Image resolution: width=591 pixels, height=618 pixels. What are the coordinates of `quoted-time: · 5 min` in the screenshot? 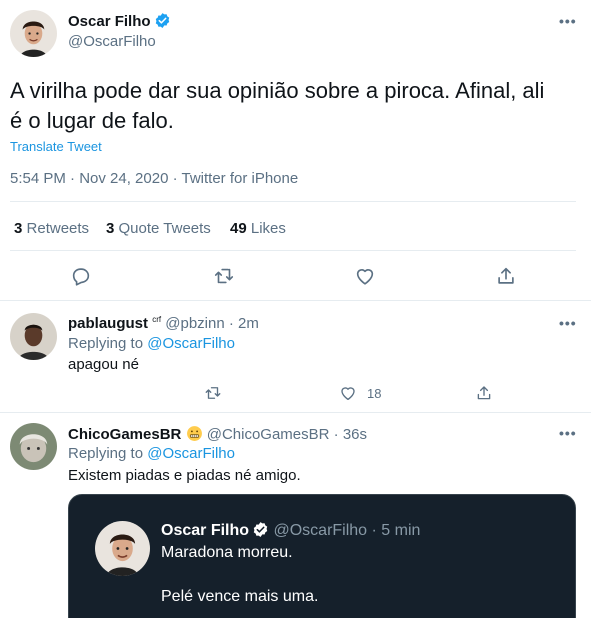 It's located at (396, 530).